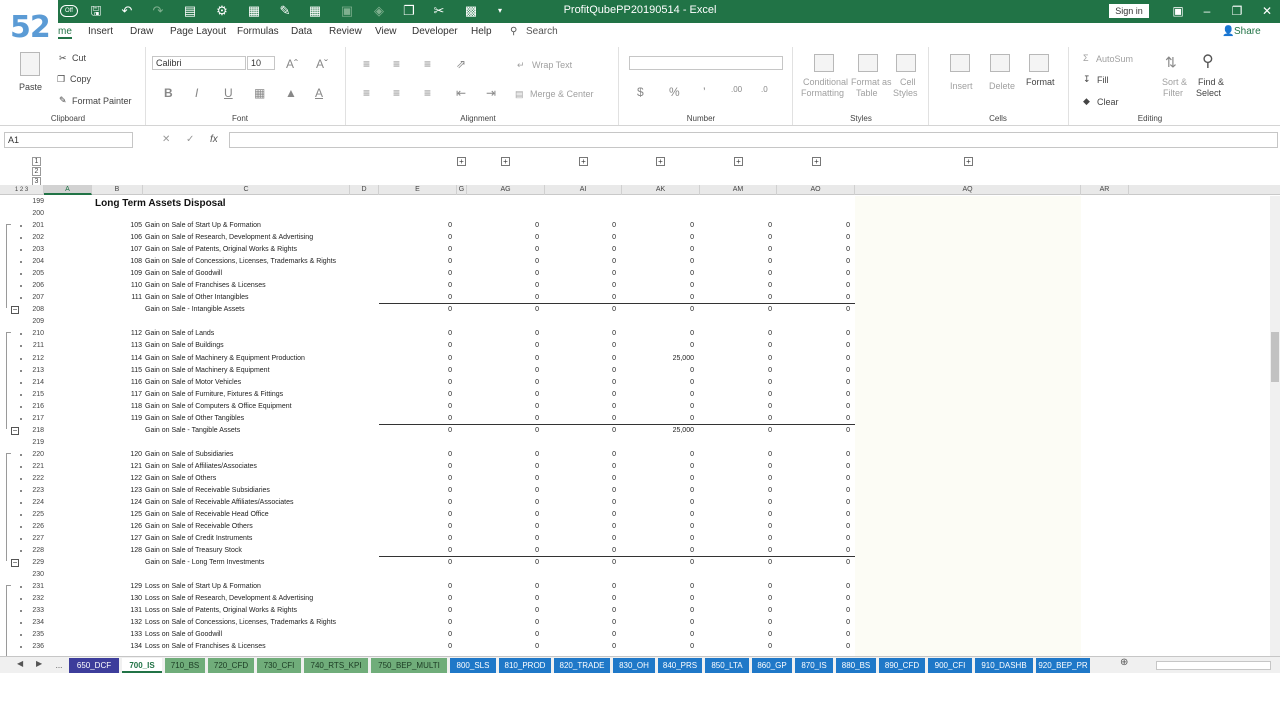 This screenshot has width=1280, height=720. Describe the element at coordinates (37, 515) in the screenshot. I see `row-header: 225` at that location.